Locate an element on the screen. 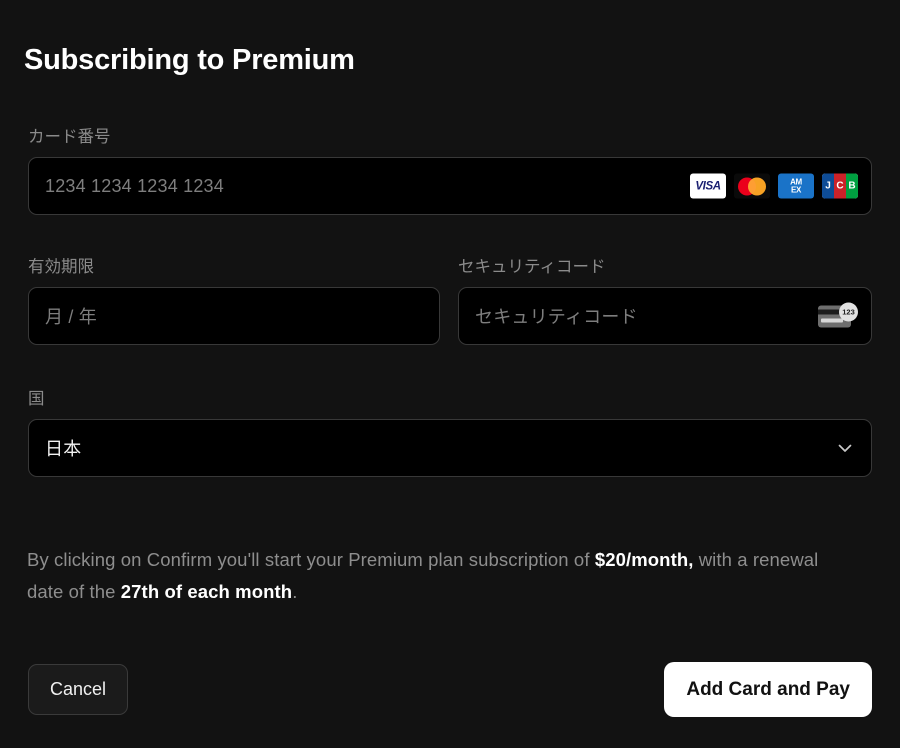  country-field-group: 国 日本 is located at coordinates (450, 432).